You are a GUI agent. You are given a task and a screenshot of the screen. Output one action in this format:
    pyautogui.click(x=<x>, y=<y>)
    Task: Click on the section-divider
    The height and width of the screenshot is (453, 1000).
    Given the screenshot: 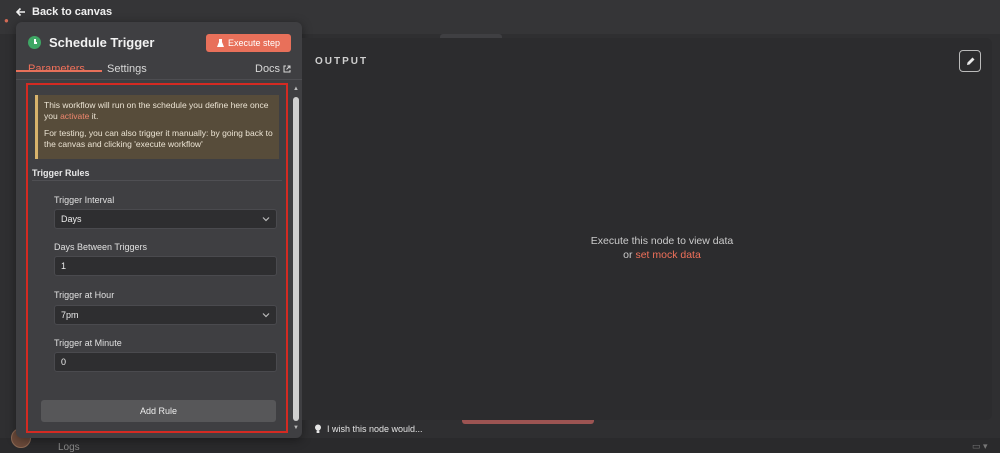 What is the action you would take?
    pyautogui.click(x=157, y=180)
    